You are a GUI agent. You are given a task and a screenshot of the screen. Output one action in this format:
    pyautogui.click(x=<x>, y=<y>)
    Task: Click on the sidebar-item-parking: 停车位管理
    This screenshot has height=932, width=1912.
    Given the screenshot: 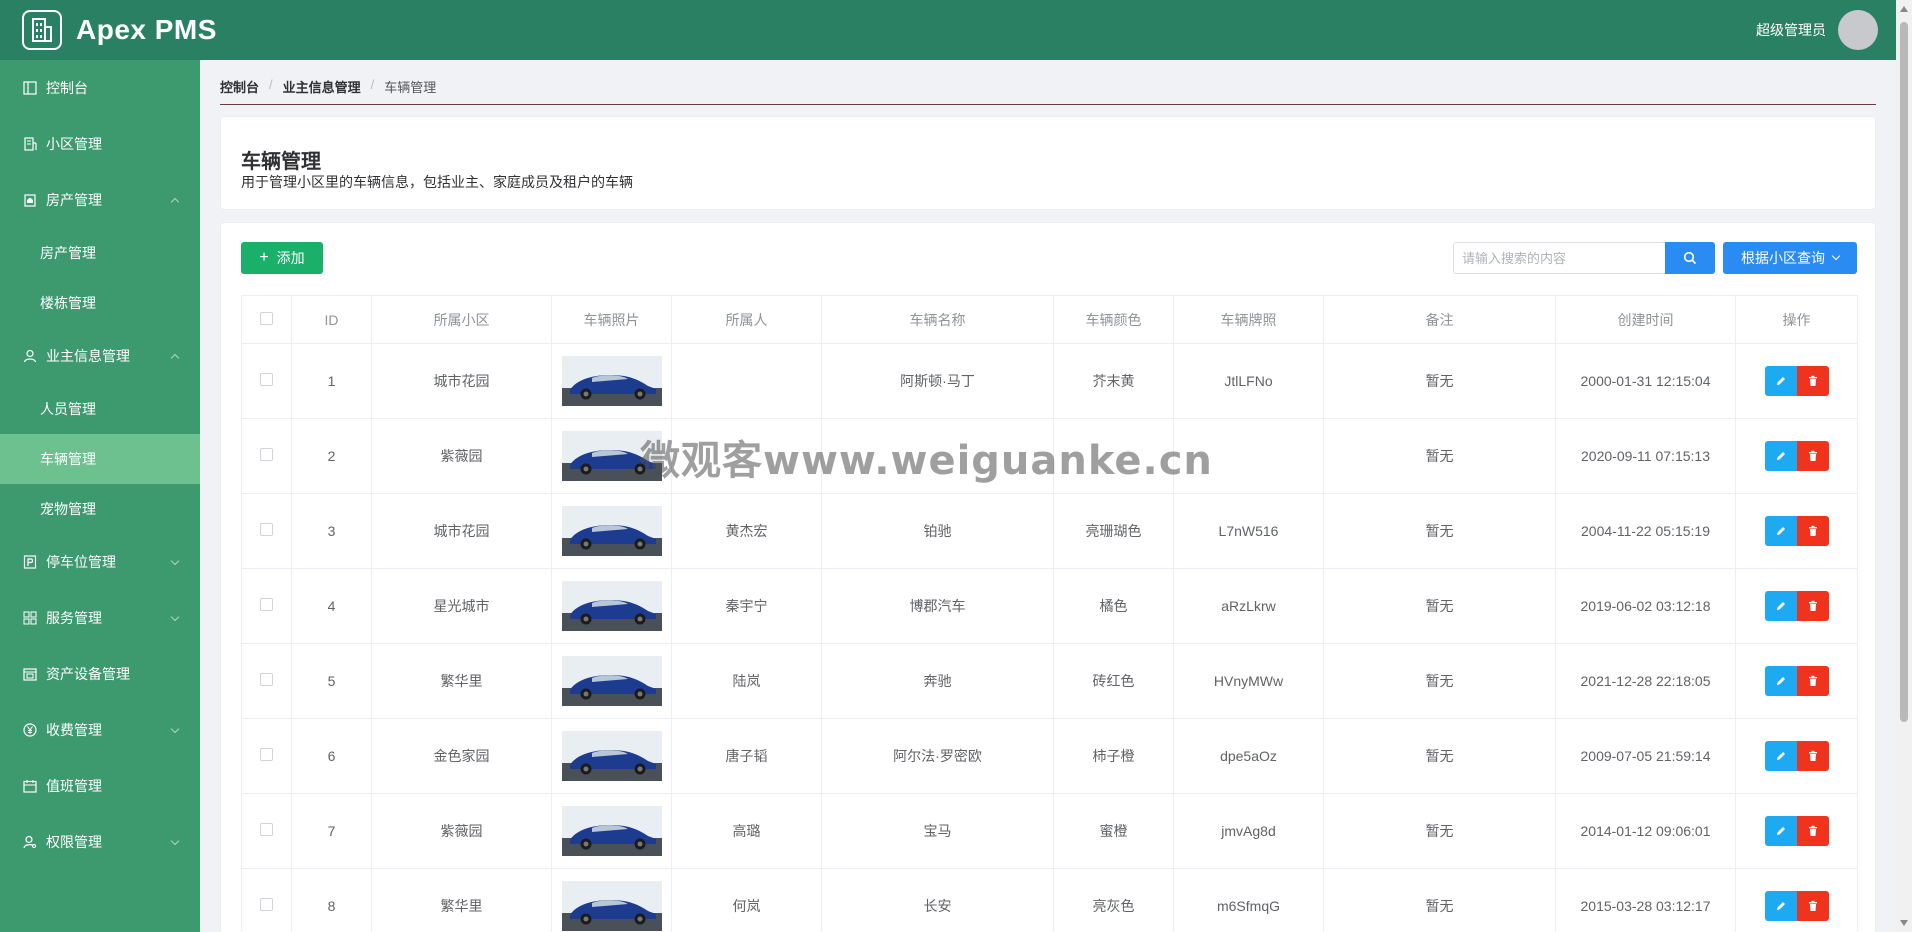 What is the action you would take?
    pyautogui.click(x=100, y=562)
    